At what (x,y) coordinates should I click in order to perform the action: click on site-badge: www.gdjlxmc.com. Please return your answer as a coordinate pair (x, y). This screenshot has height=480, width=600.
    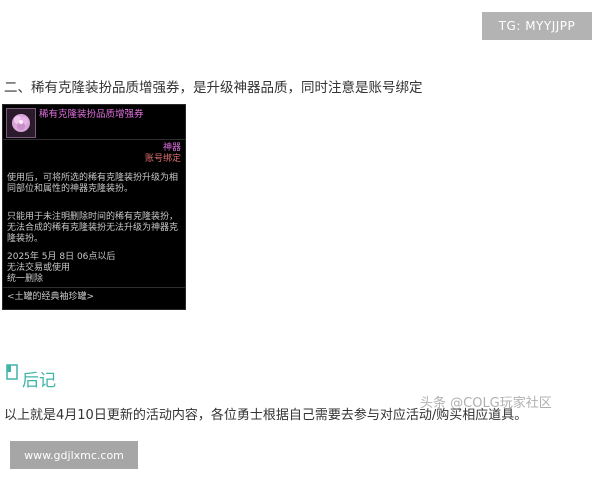
    Looking at the image, I should click on (74, 455).